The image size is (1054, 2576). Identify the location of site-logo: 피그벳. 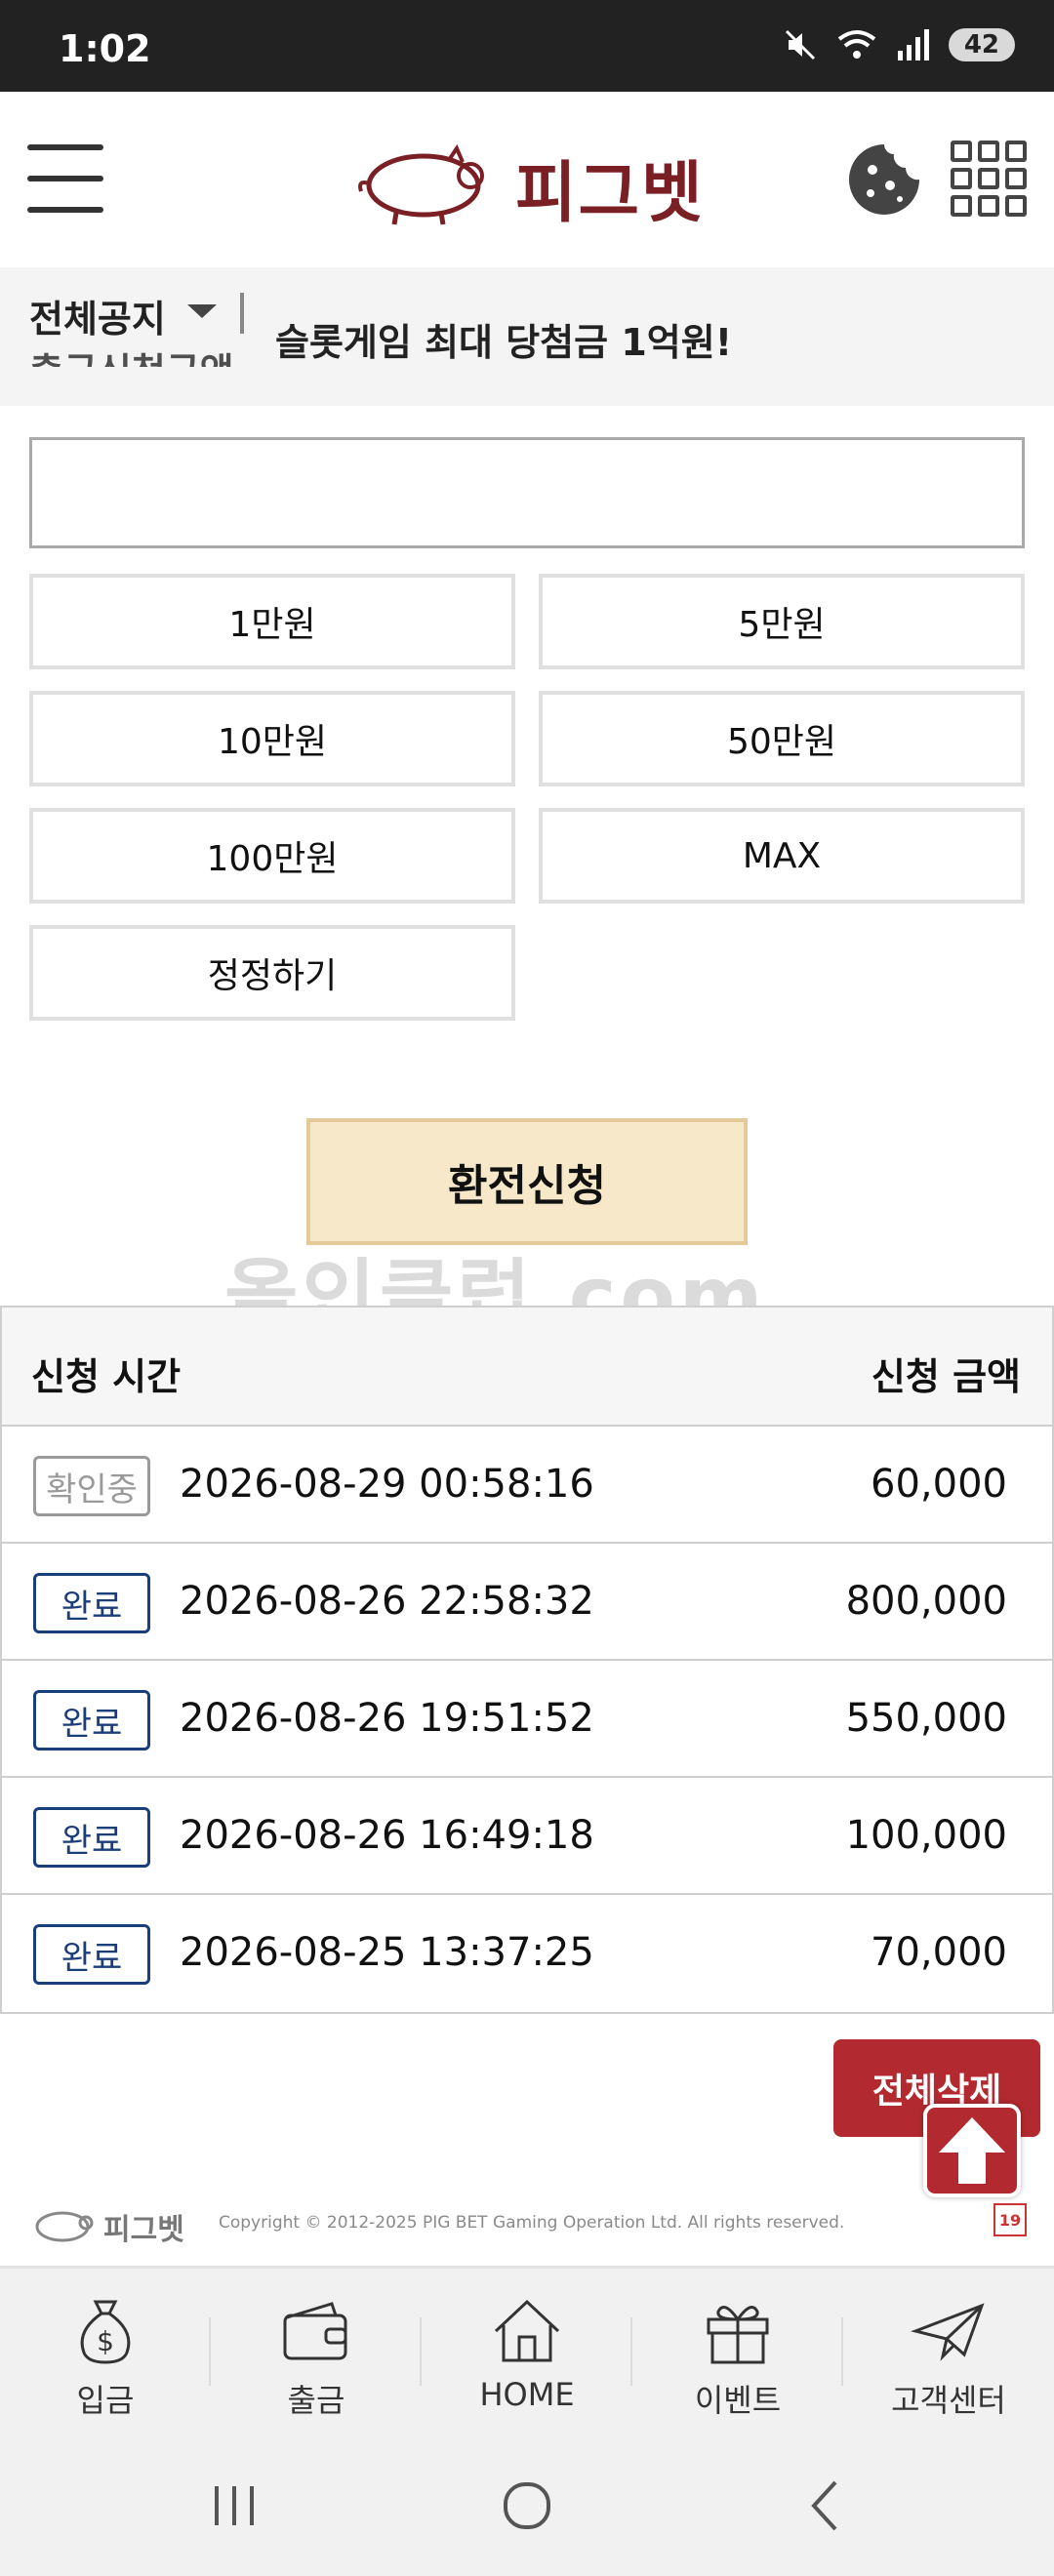
(528, 181).